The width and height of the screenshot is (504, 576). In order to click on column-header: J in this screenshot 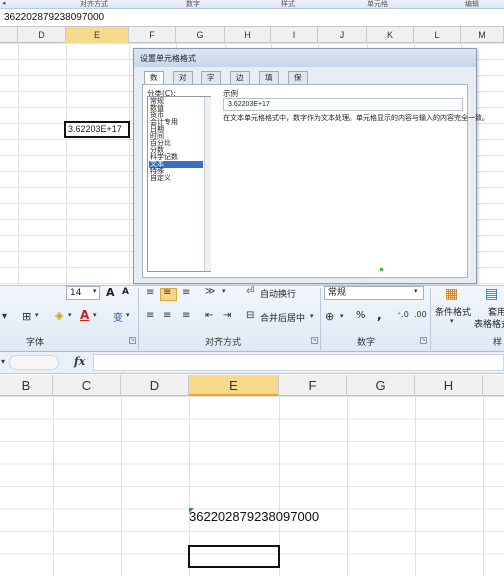, I will do `click(342, 35)`.